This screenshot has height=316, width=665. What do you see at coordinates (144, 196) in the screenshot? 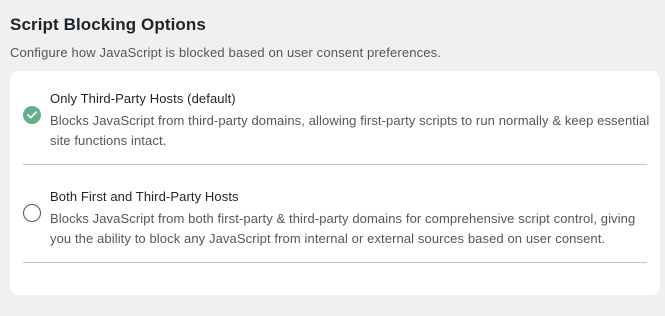
I see `option-label: Both First and Third-Party Hosts` at bounding box center [144, 196].